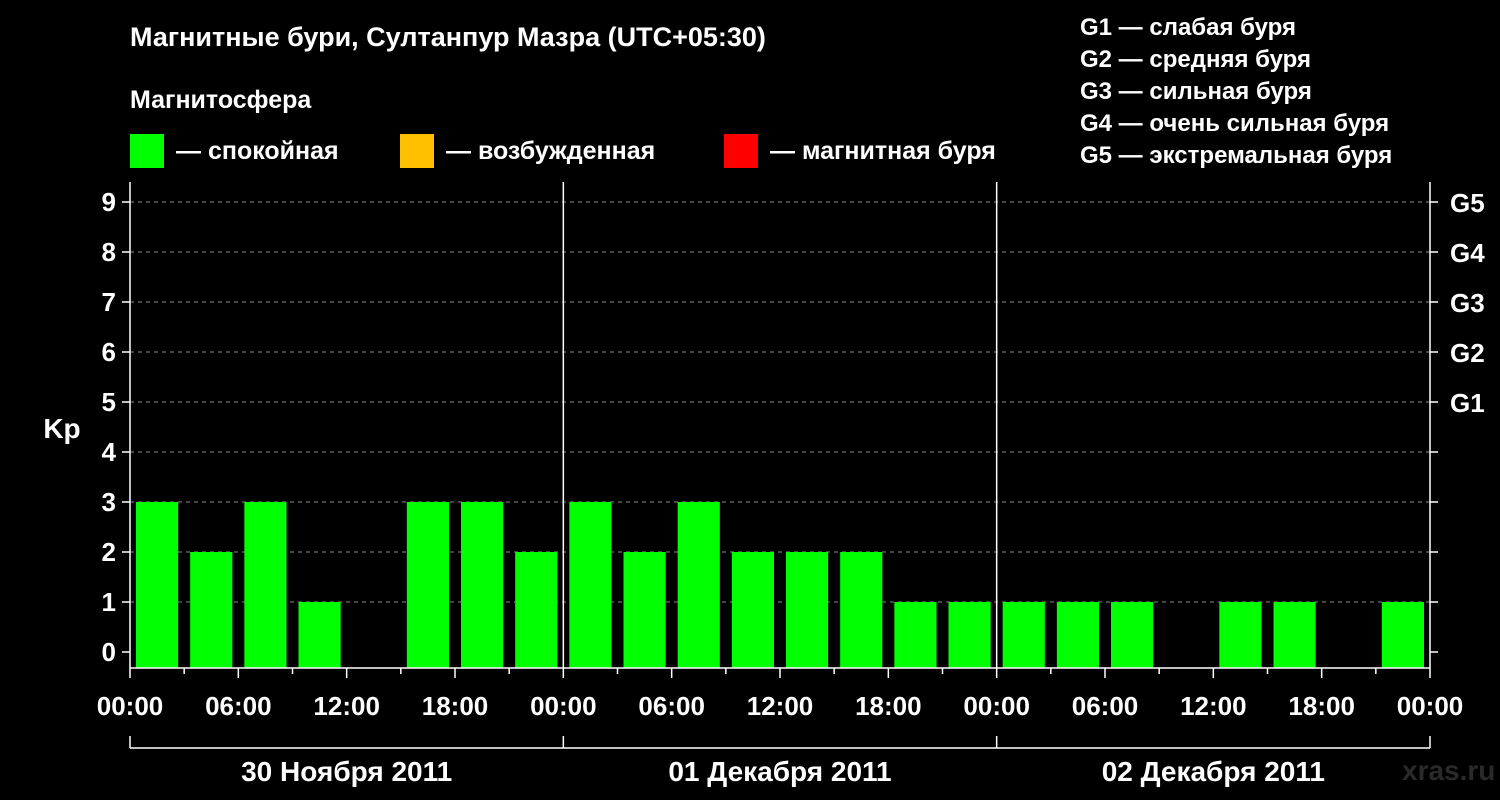 The width and height of the screenshot is (1500, 800). I want to click on watermark: xras.ru, so click(1449, 770).